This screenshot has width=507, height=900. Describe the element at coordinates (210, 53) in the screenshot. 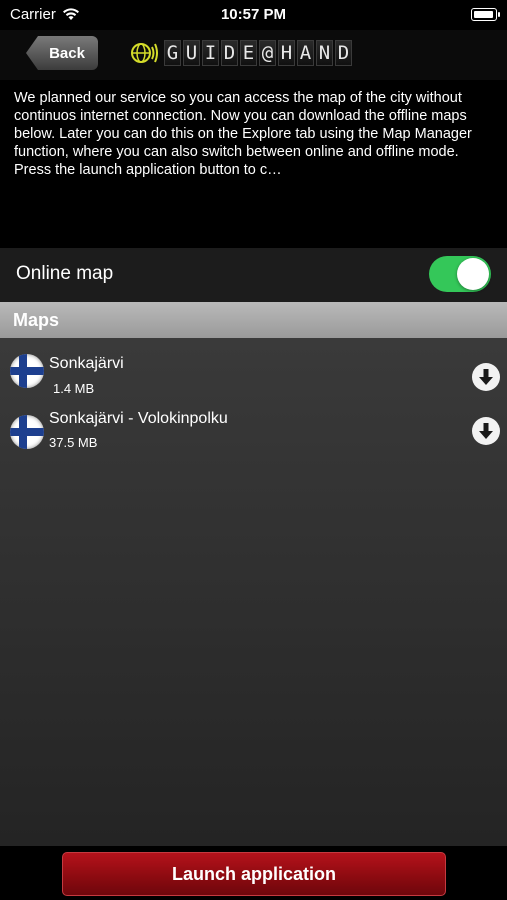

I see `logo-letter: I` at that location.